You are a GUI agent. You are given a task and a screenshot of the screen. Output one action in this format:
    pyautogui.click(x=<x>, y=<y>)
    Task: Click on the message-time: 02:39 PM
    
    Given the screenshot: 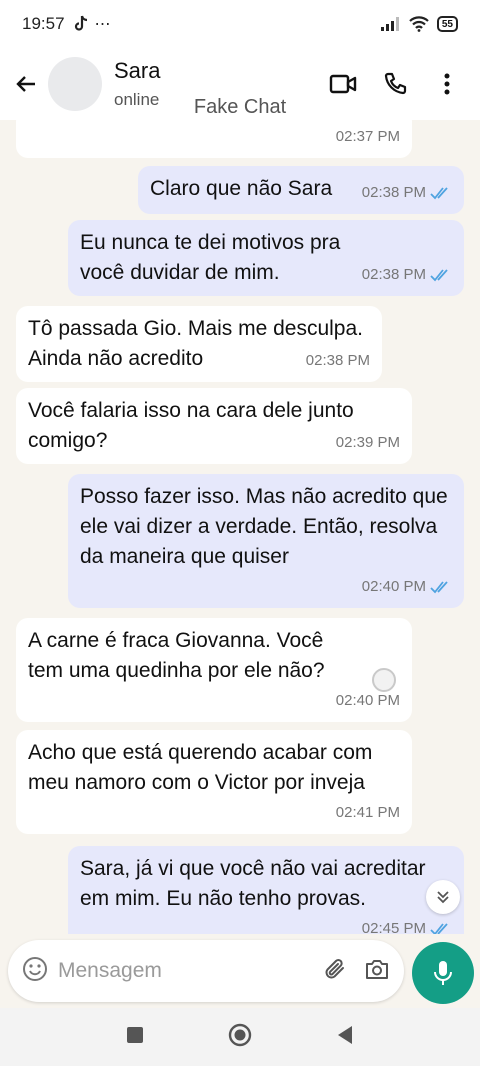 What is the action you would take?
    pyautogui.click(x=367, y=442)
    